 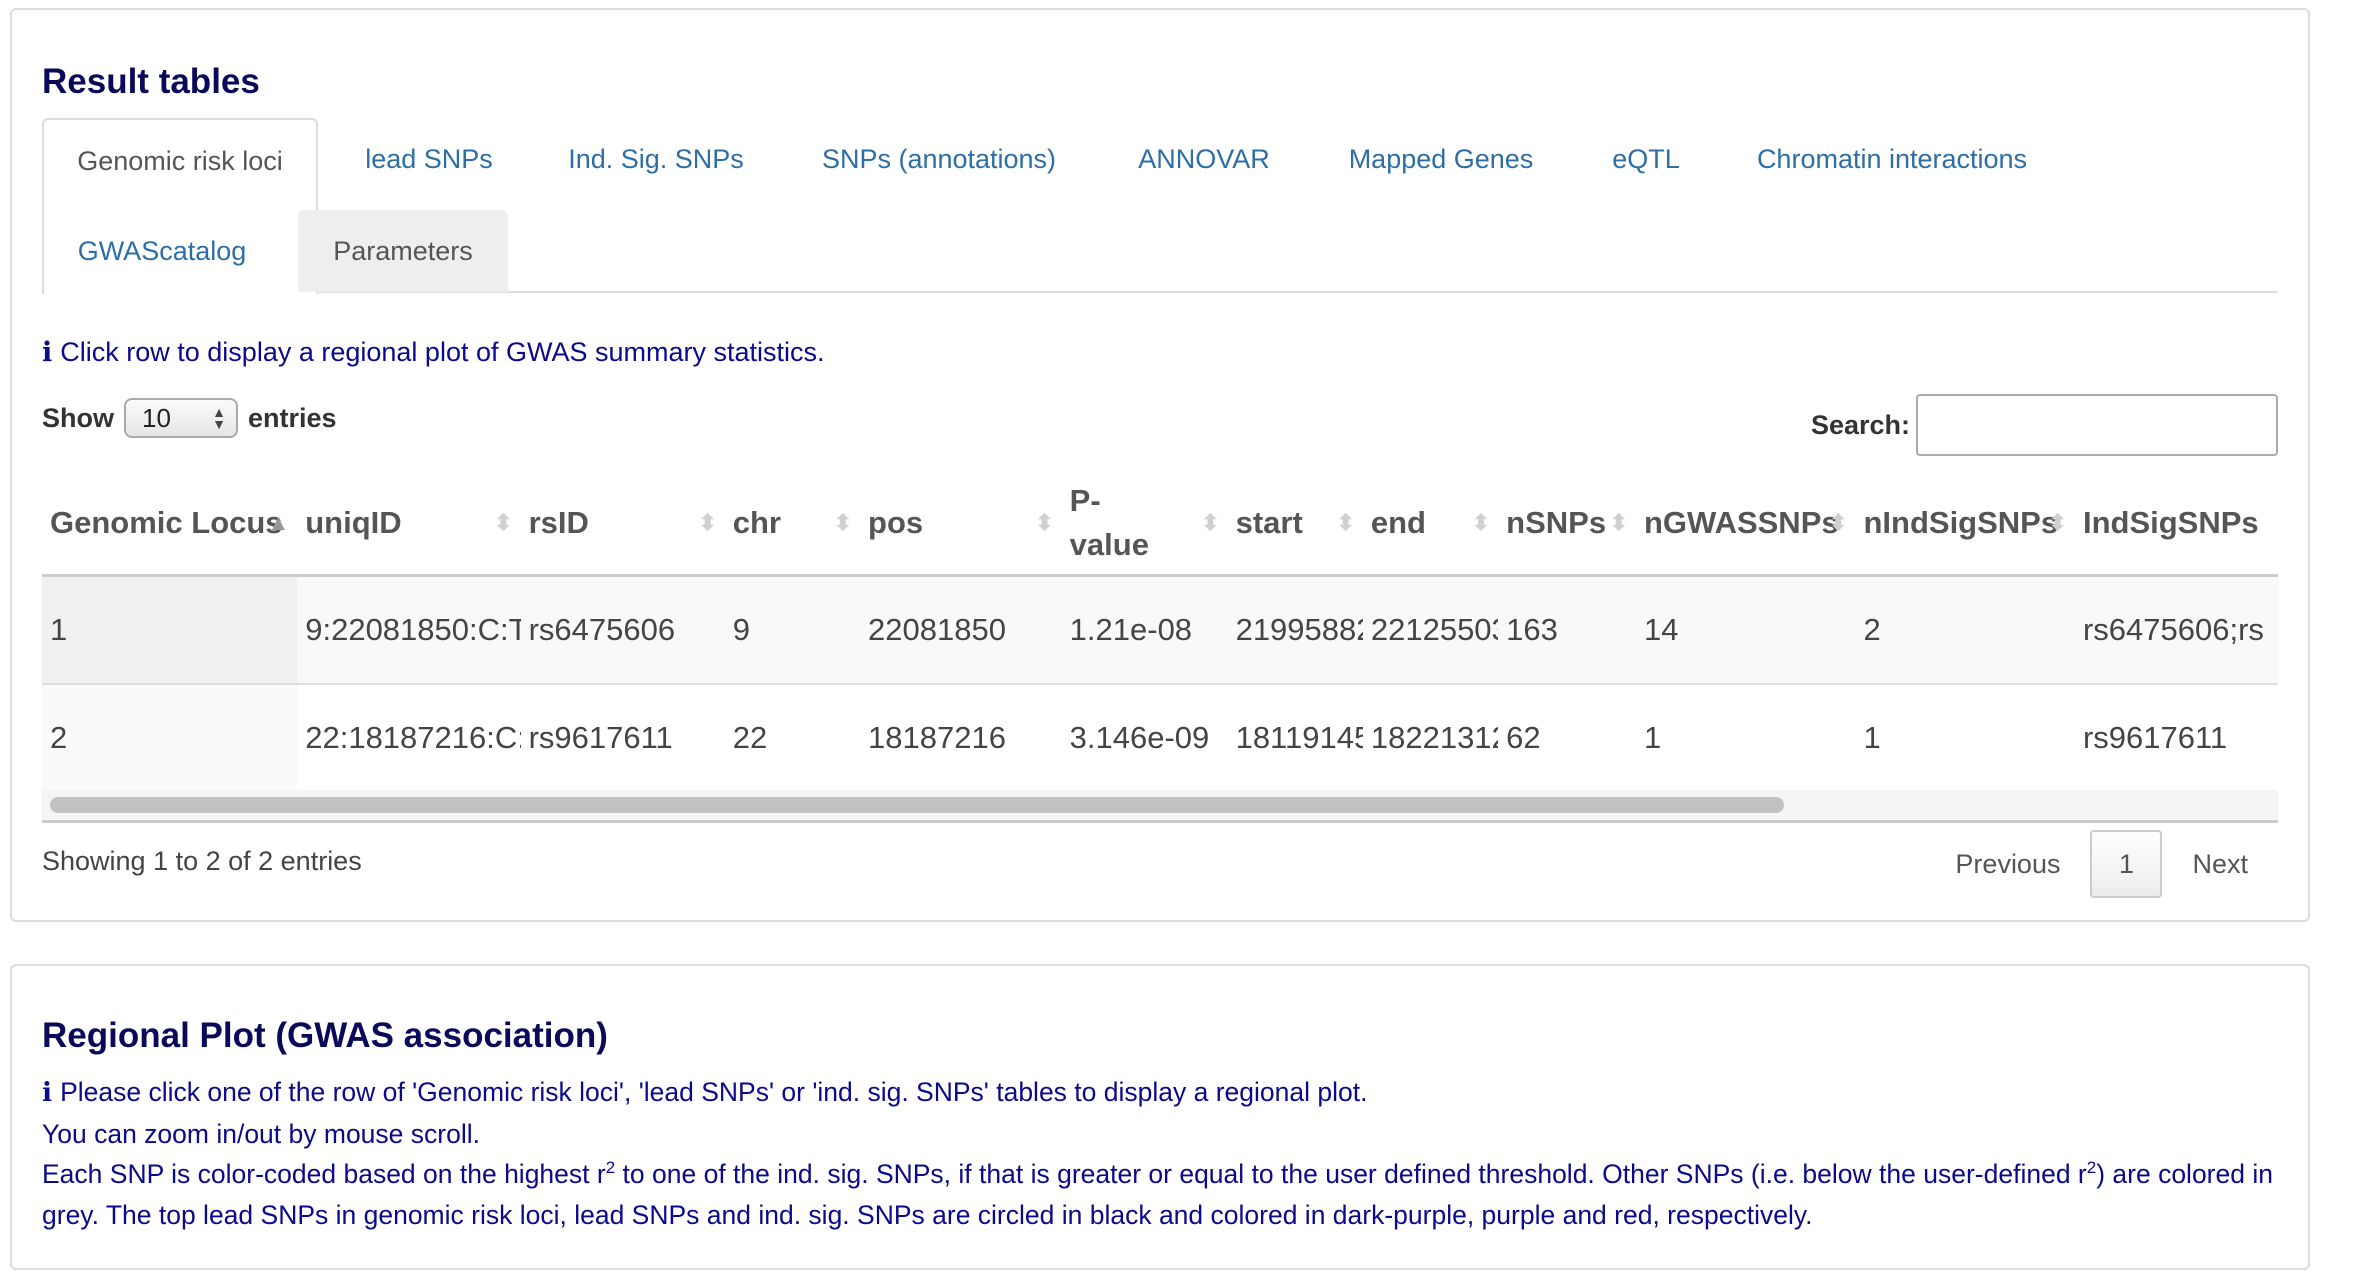 I want to click on table-cell: 1.21e-08, so click(x=1144, y=629).